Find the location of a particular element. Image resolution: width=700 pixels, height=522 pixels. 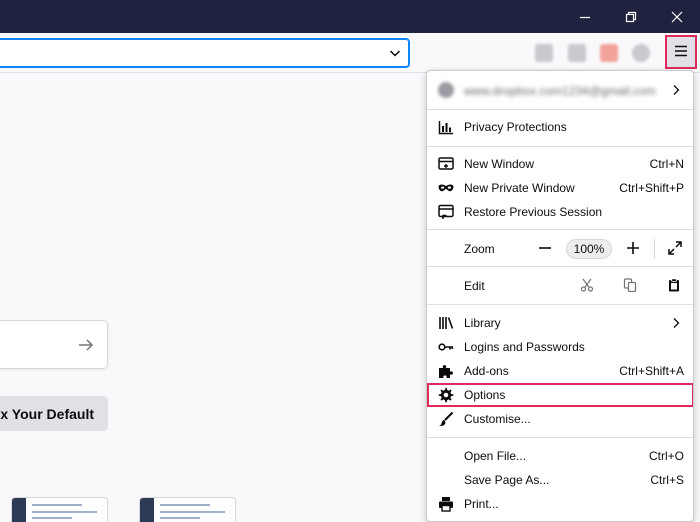

scissors-icon is located at coordinates (587, 286).